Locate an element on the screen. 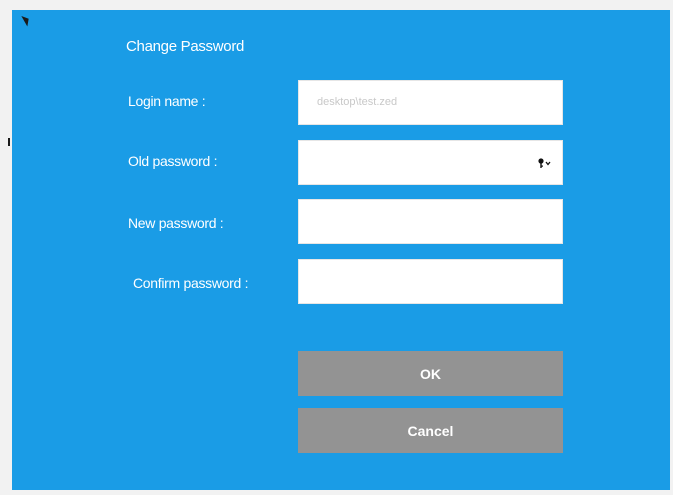  new-password-label: New password : is located at coordinates (176, 223).